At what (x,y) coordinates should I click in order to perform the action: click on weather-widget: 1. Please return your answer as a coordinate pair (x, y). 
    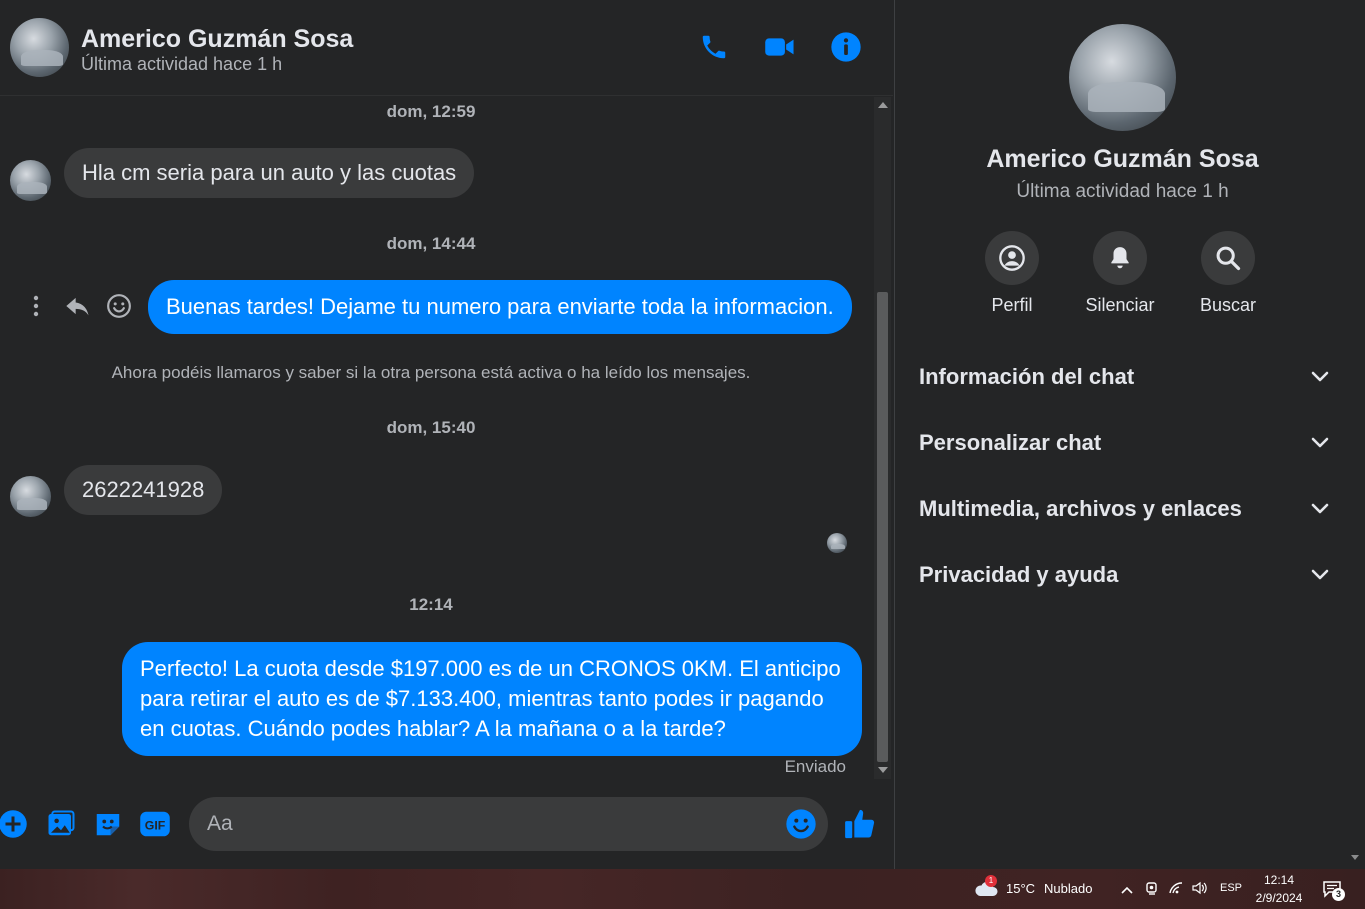
    Looking at the image, I should click on (986, 889).